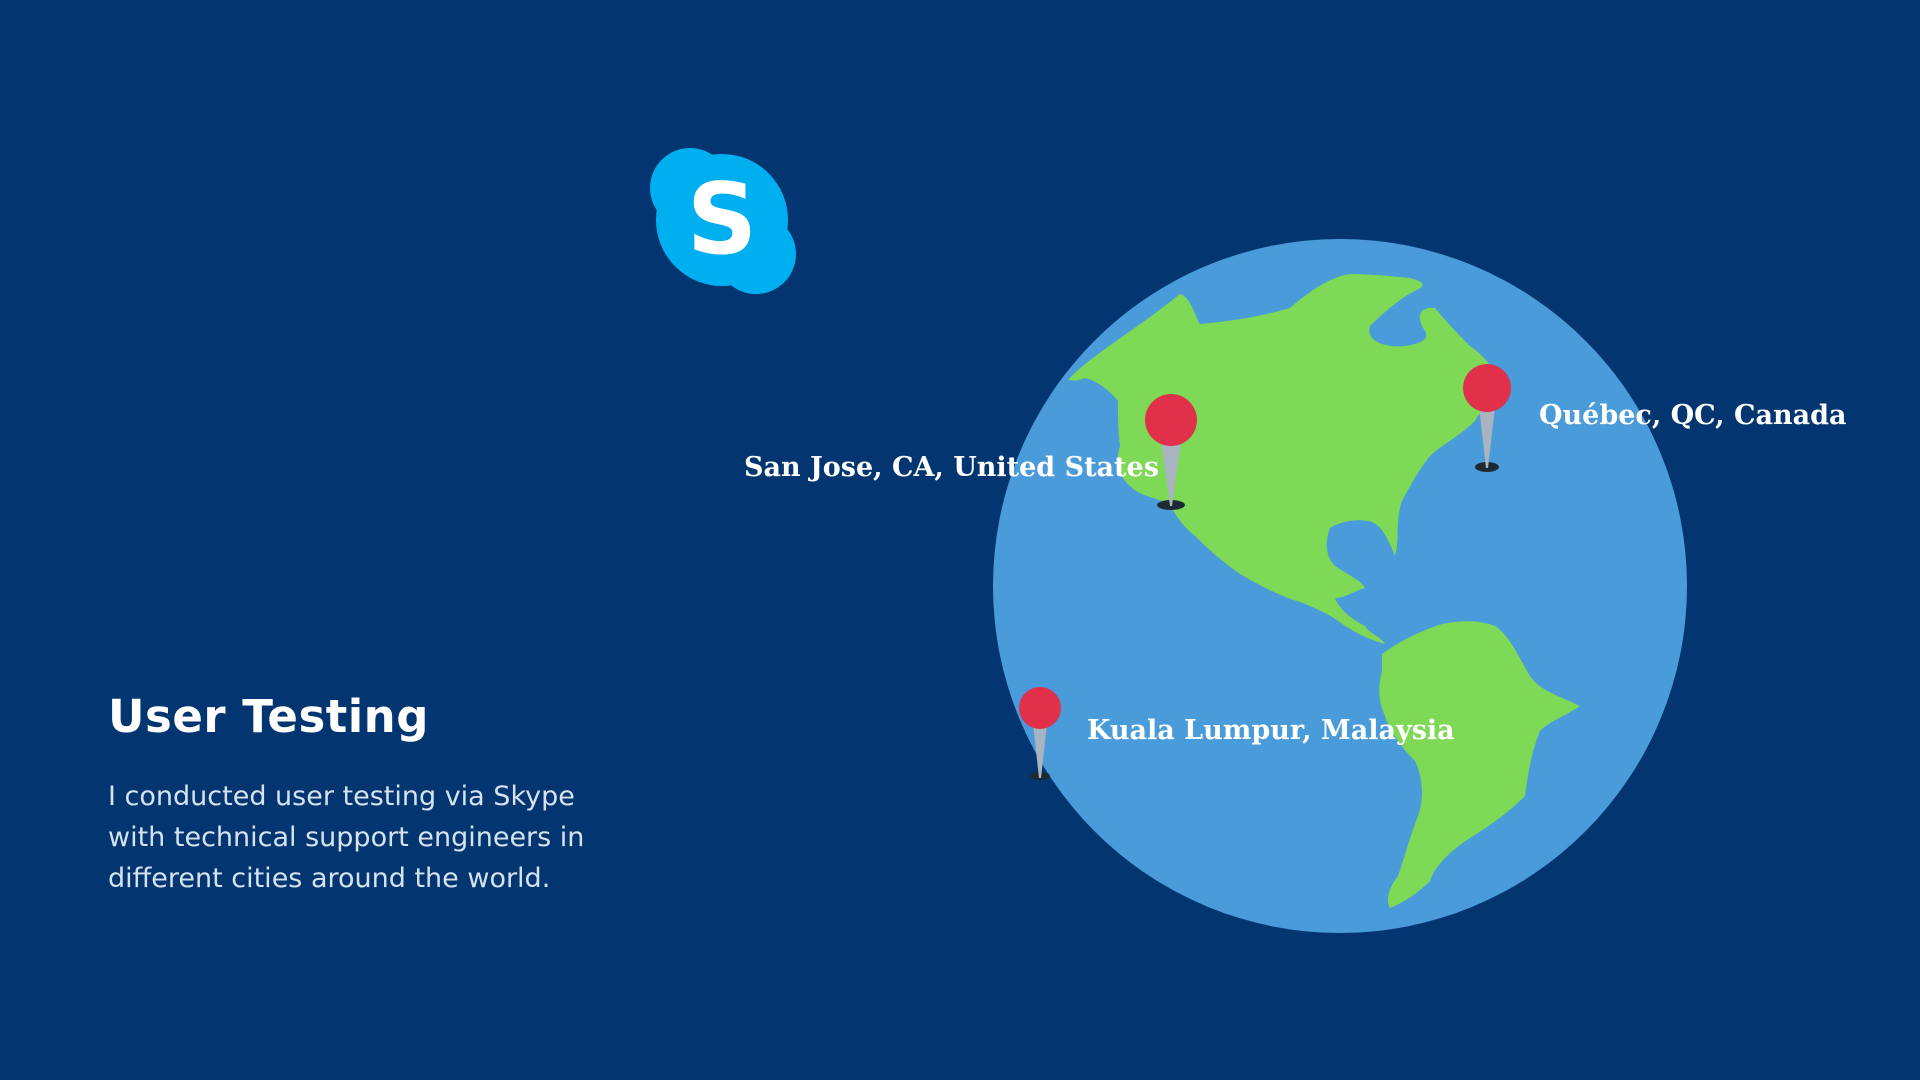 Image resolution: width=1920 pixels, height=1080 pixels. Describe the element at coordinates (268, 716) in the screenshot. I see `section-title: User Testing` at that location.